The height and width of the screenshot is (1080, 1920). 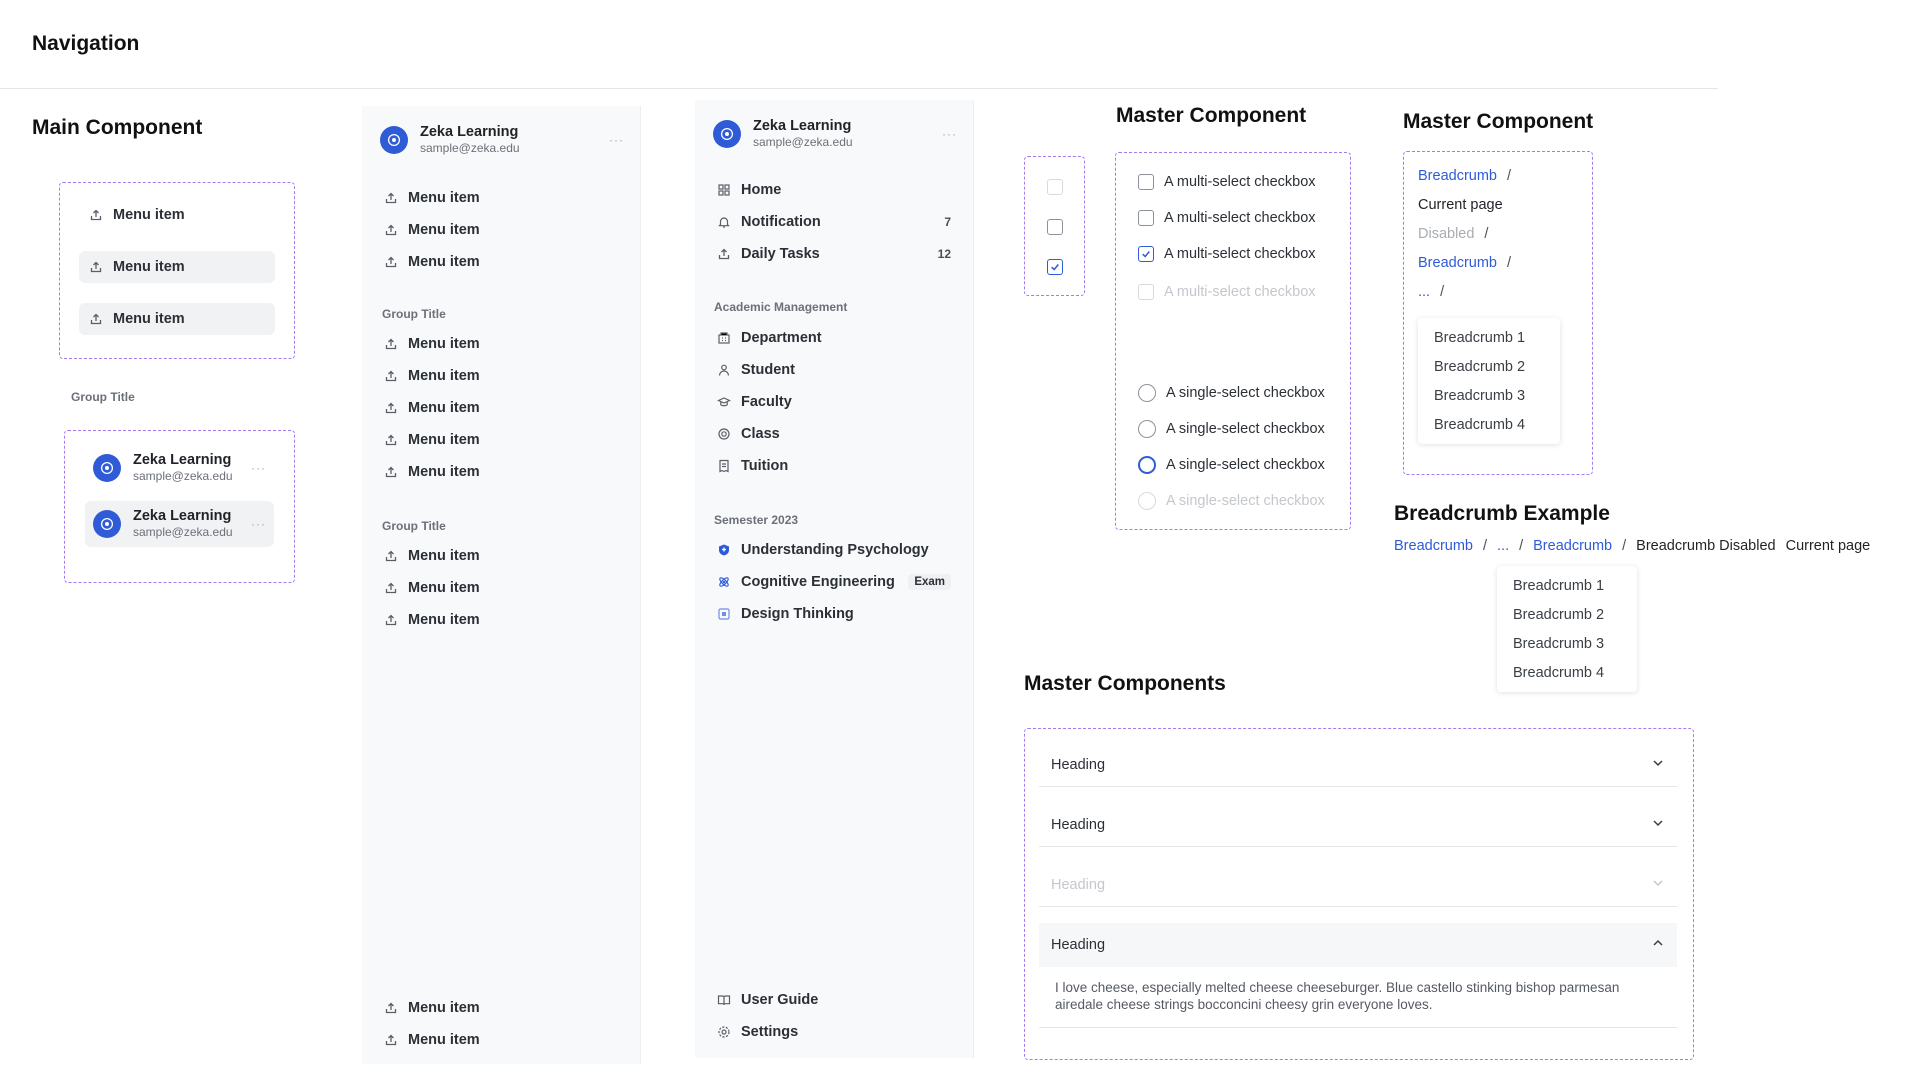 I want to click on menu-item: Daily Tasks 12, so click(x=834, y=254).